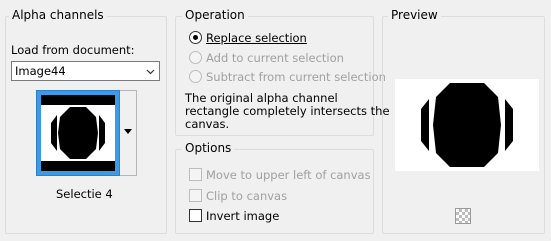 The width and height of the screenshot is (551, 241). I want to click on alpha-channels-title: Alpha channels, so click(58, 15).